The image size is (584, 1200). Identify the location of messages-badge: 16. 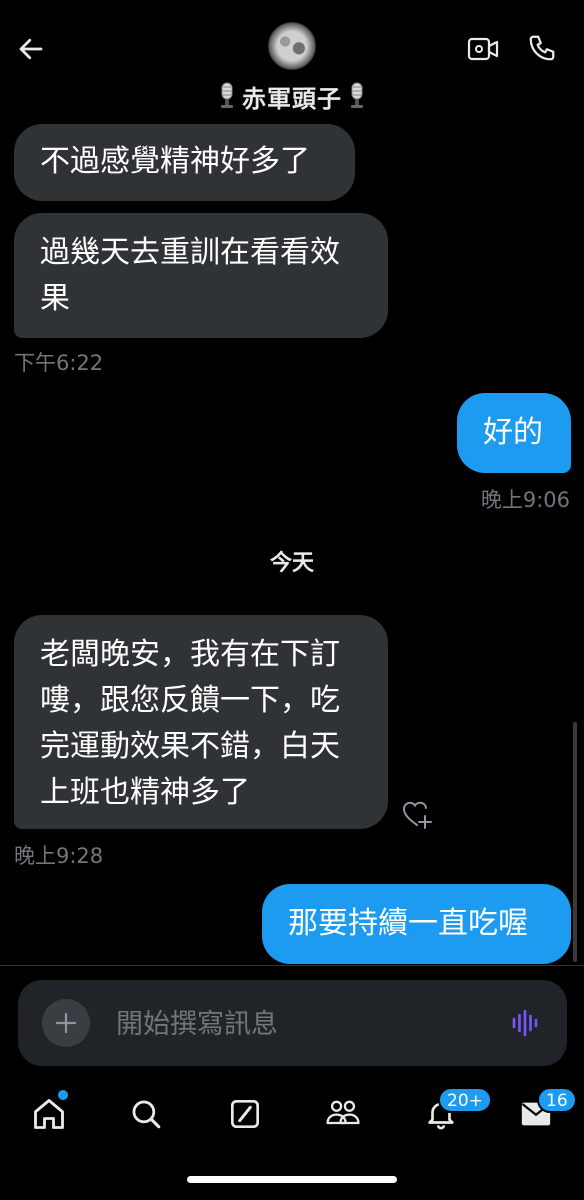
(557, 1100).